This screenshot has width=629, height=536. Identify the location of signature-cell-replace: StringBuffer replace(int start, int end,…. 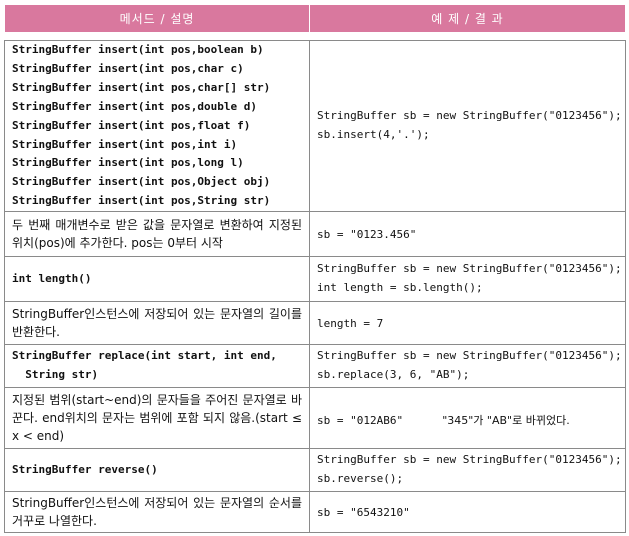
(157, 366).